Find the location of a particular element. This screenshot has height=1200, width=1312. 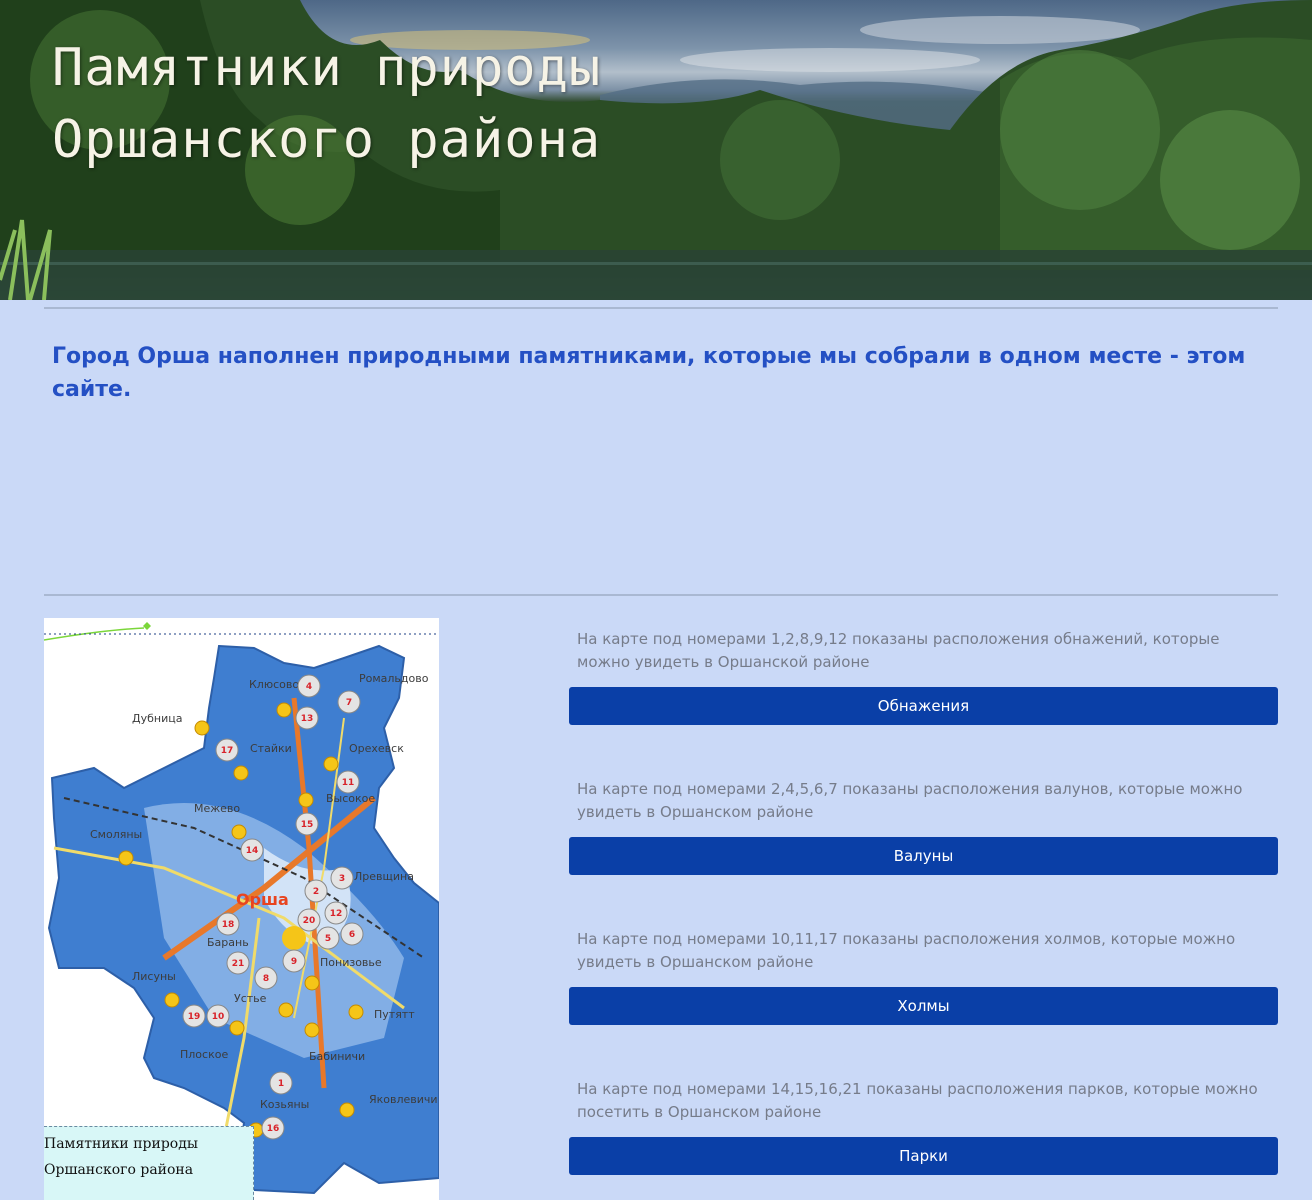

map-city-label: Орша is located at coordinates (262, 899).